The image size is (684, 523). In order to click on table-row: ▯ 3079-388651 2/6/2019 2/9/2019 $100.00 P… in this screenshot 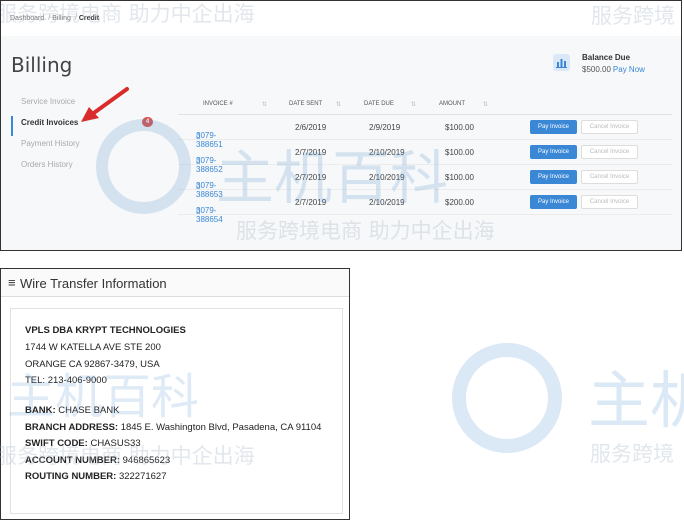, I will do `click(425, 132)`.